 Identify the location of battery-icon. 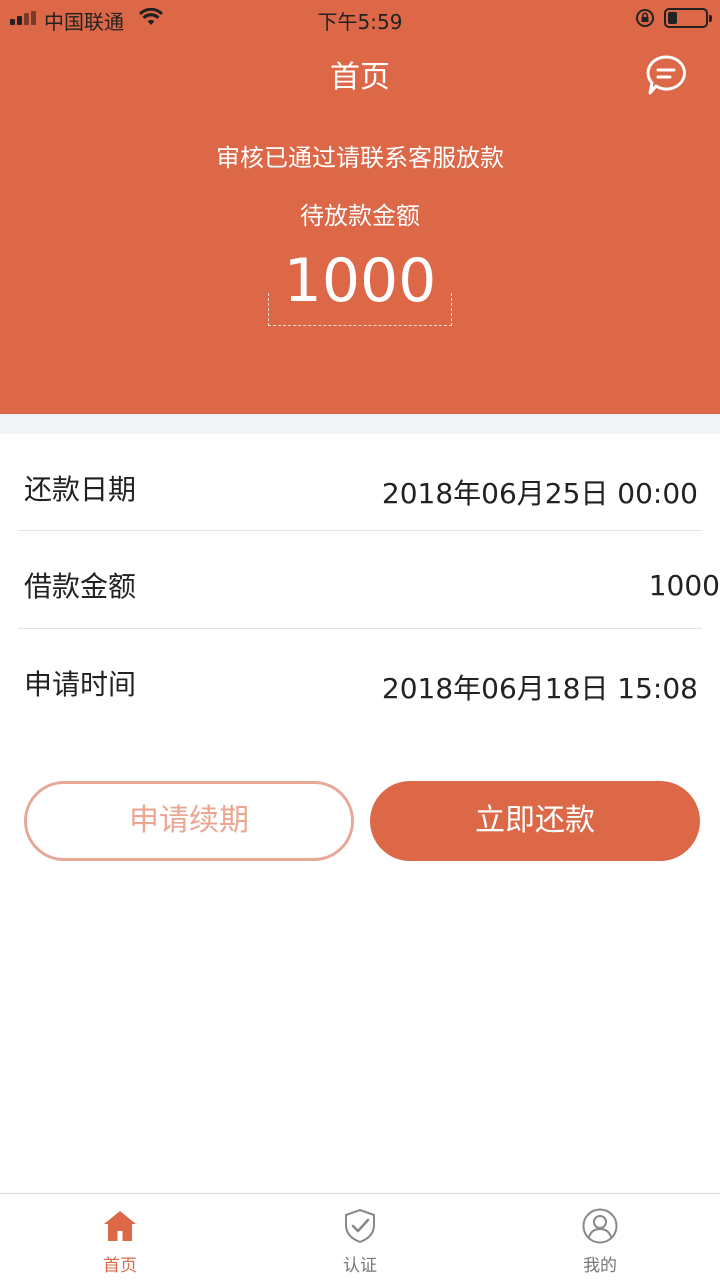
(688, 18).